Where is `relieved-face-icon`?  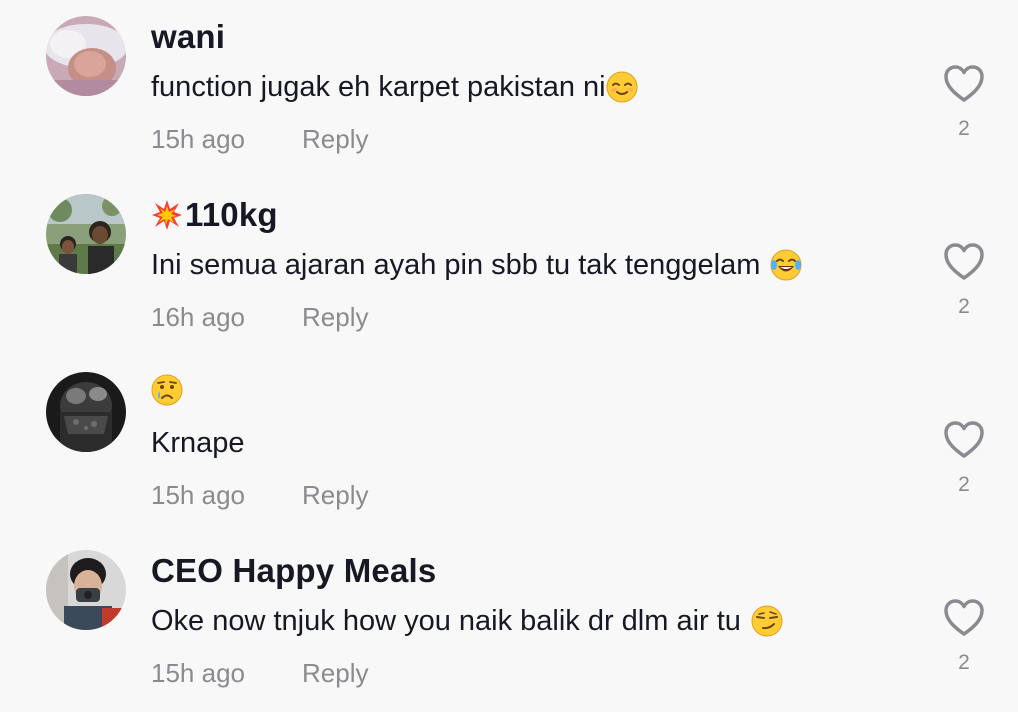
relieved-face-icon is located at coordinates (622, 87).